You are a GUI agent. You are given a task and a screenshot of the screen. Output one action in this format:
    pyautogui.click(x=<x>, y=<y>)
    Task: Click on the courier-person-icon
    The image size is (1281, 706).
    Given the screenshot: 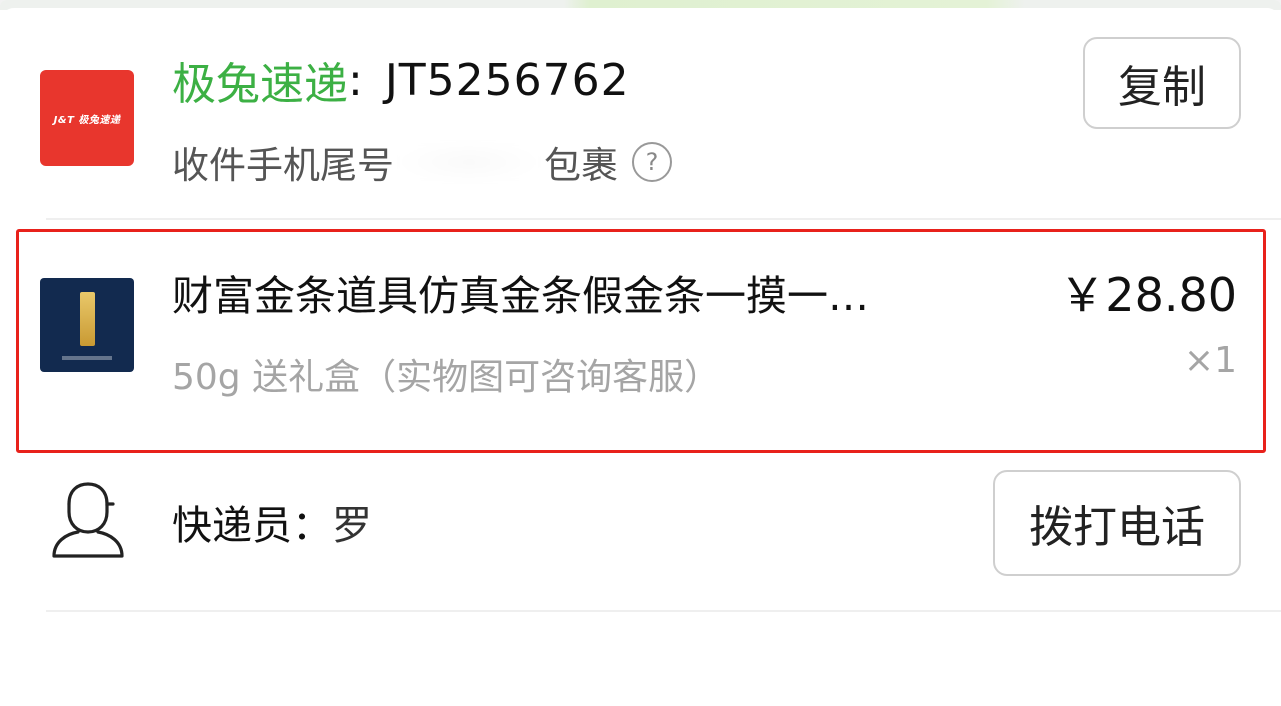 What is the action you would take?
    pyautogui.click(x=88, y=520)
    